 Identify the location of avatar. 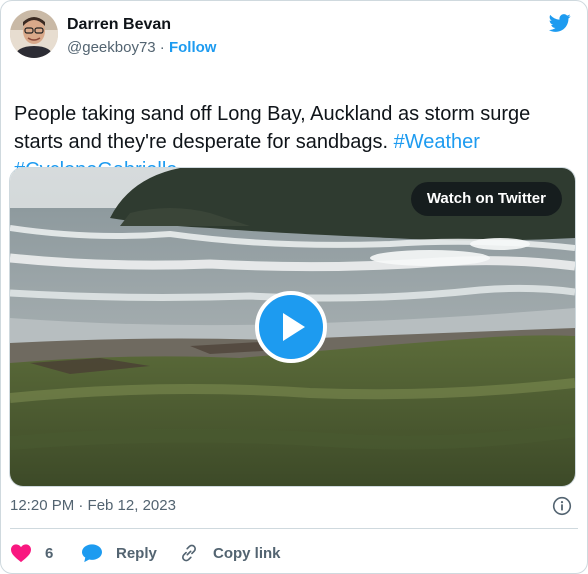
(34, 34).